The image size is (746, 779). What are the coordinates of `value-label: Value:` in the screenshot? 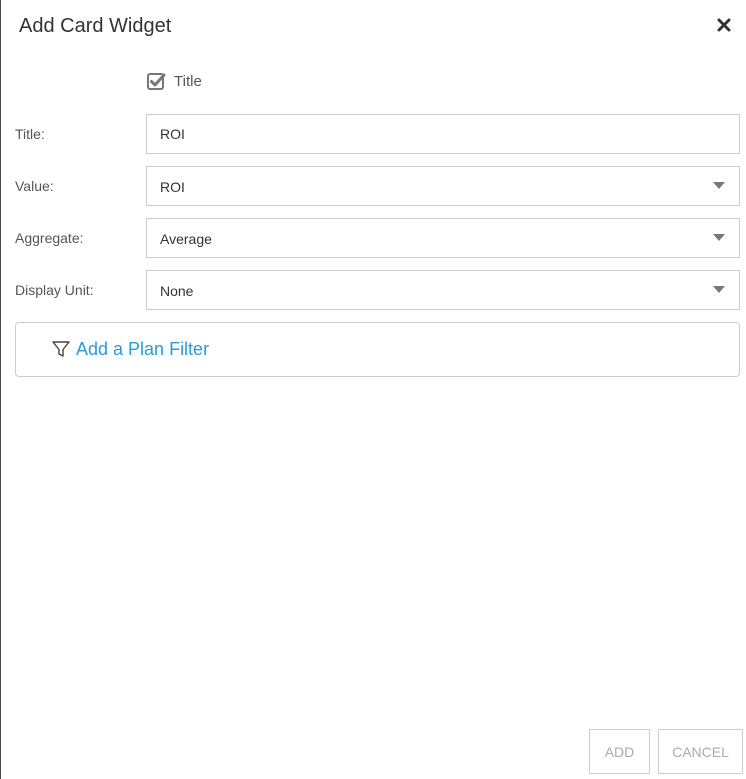 It's located at (34, 186).